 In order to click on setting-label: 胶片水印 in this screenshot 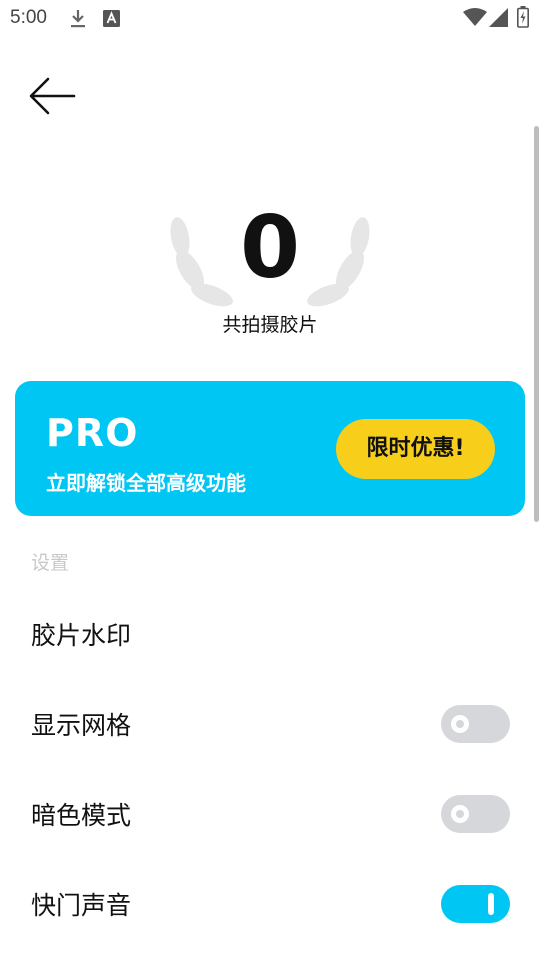, I will do `click(81, 635)`.